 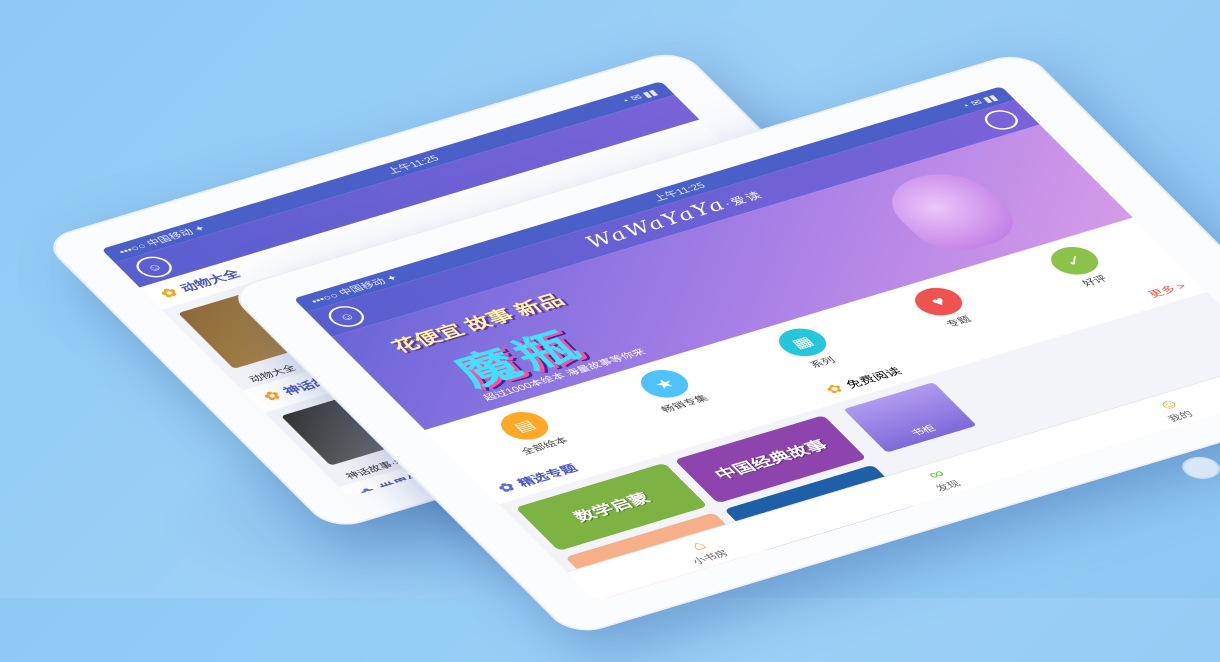 What do you see at coordinates (823, 362) in the screenshot?
I see `quick-nav-label: 系列` at bounding box center [823, 362].